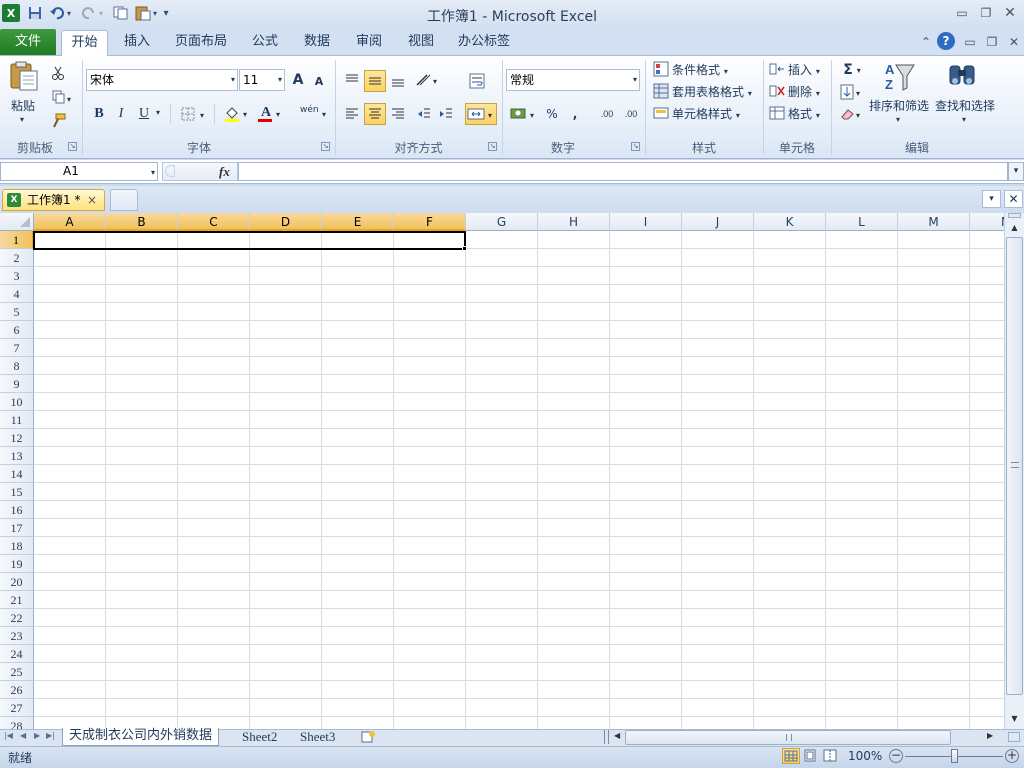  I want to click on tab-split-handle, so click(606, 737).